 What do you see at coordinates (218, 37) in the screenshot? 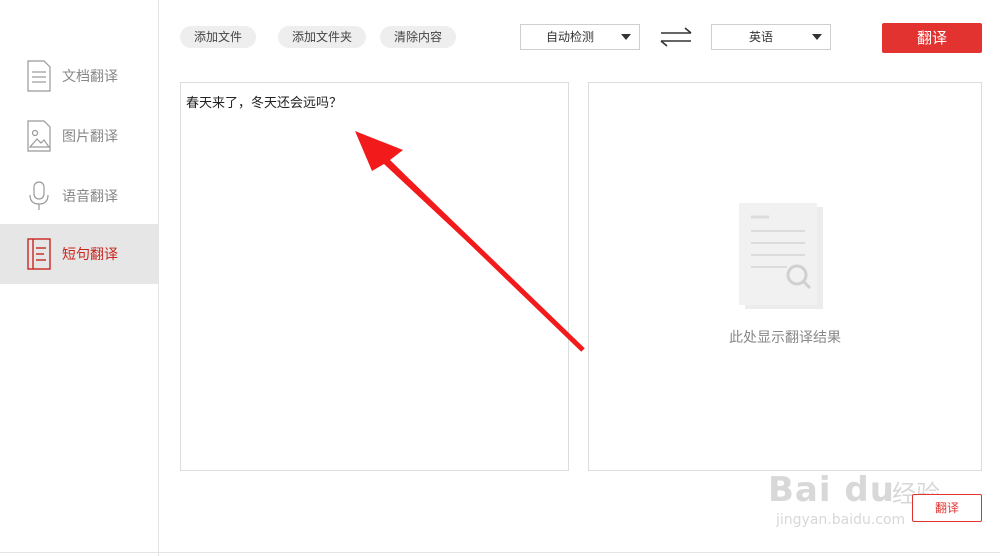
I see `add-file-button: 添加文件` at bounding box center [218, 37].